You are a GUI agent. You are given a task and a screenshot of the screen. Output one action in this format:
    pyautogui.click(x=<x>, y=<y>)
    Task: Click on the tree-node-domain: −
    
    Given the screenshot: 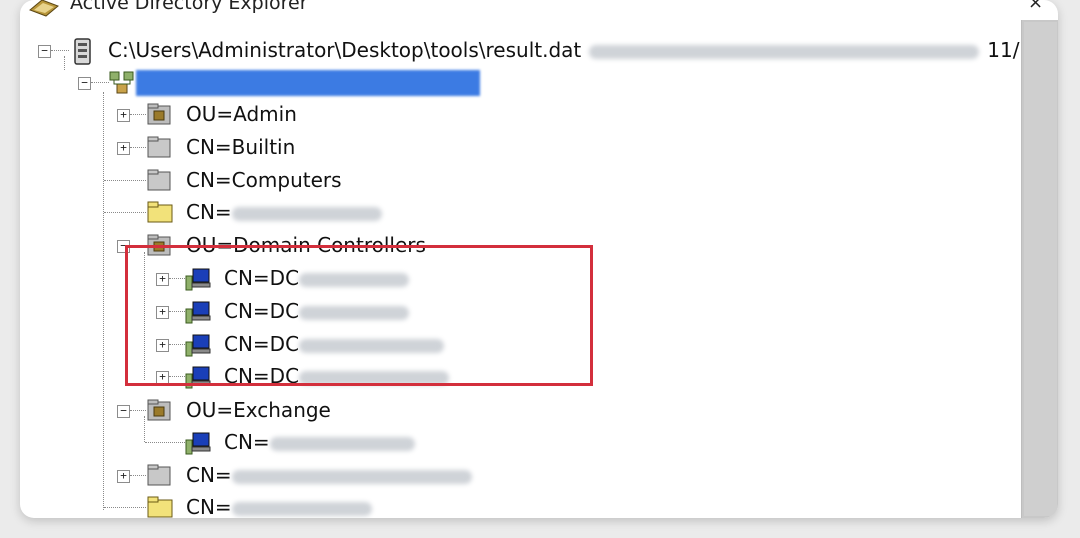 What is the action you would take?
    pyautogui.click(x=520, y=84)
    